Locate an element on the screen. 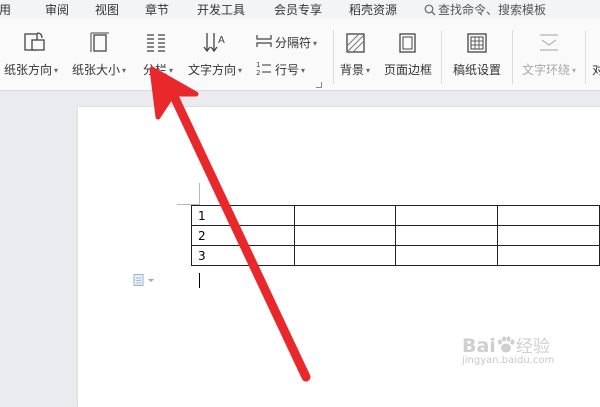  background-button: 背景 ▾ is located at coordinates (355, 69).